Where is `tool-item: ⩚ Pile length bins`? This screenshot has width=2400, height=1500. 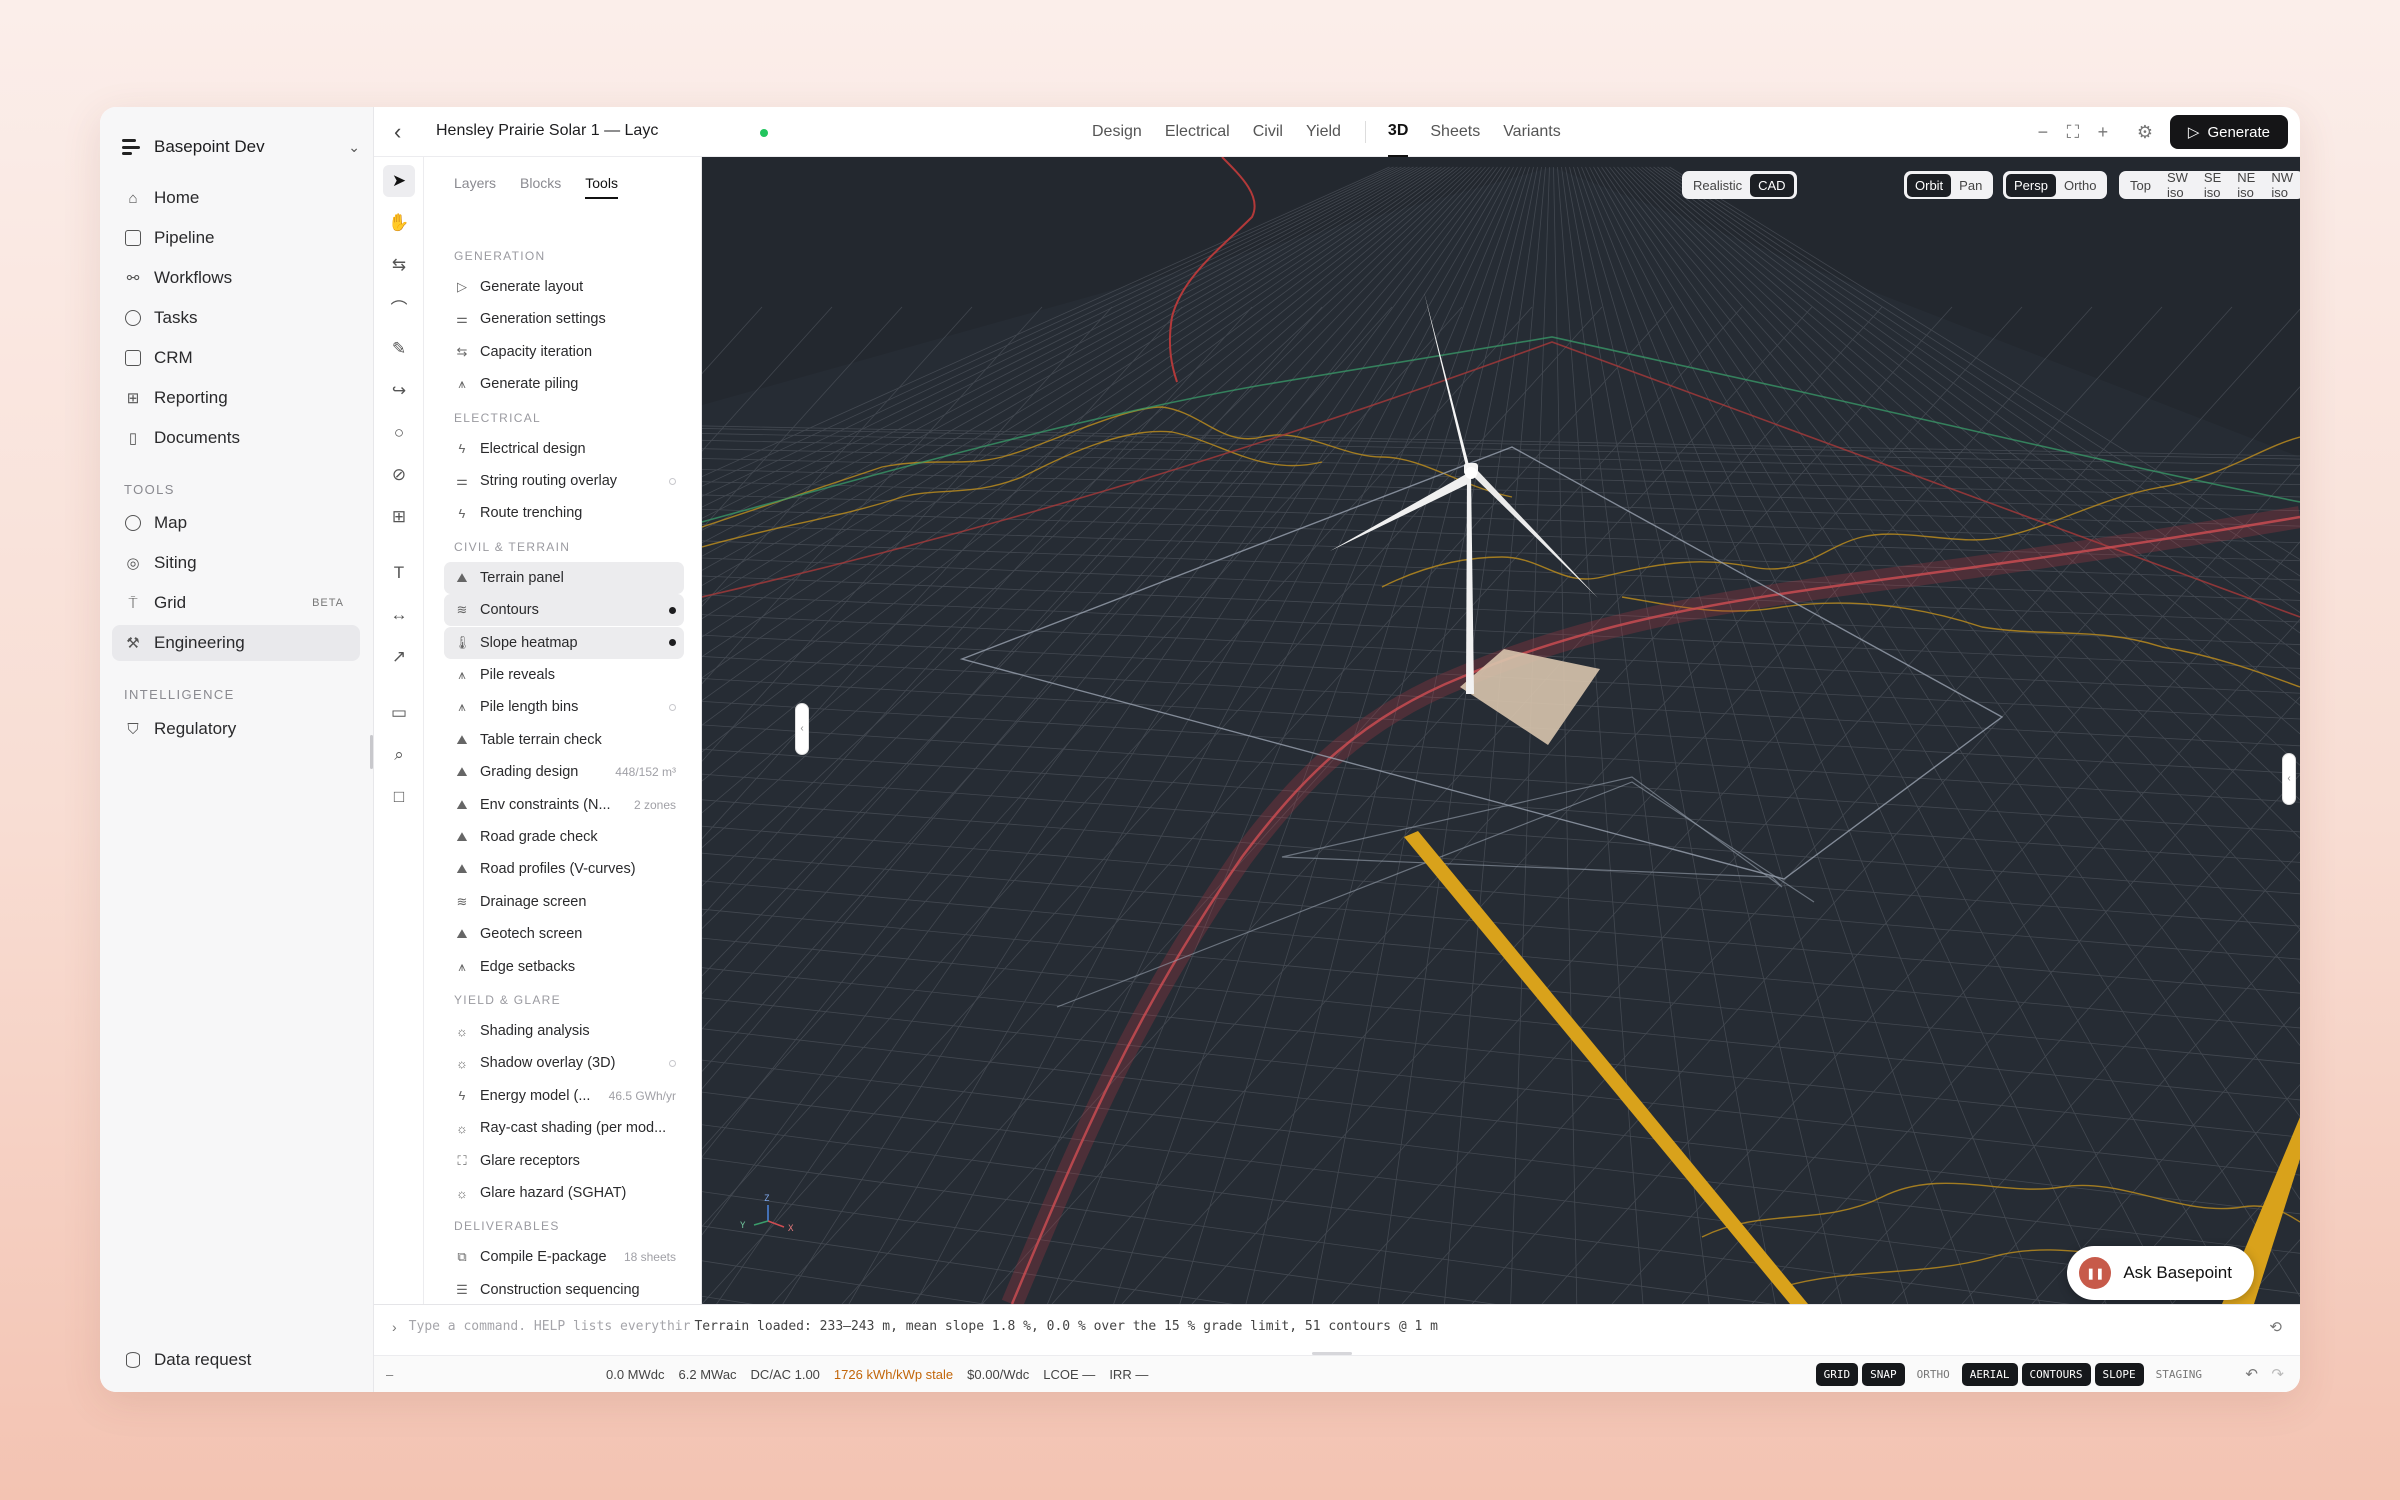 tool-item: ⩚ Pile length bins is located at coordinates (564, 707).